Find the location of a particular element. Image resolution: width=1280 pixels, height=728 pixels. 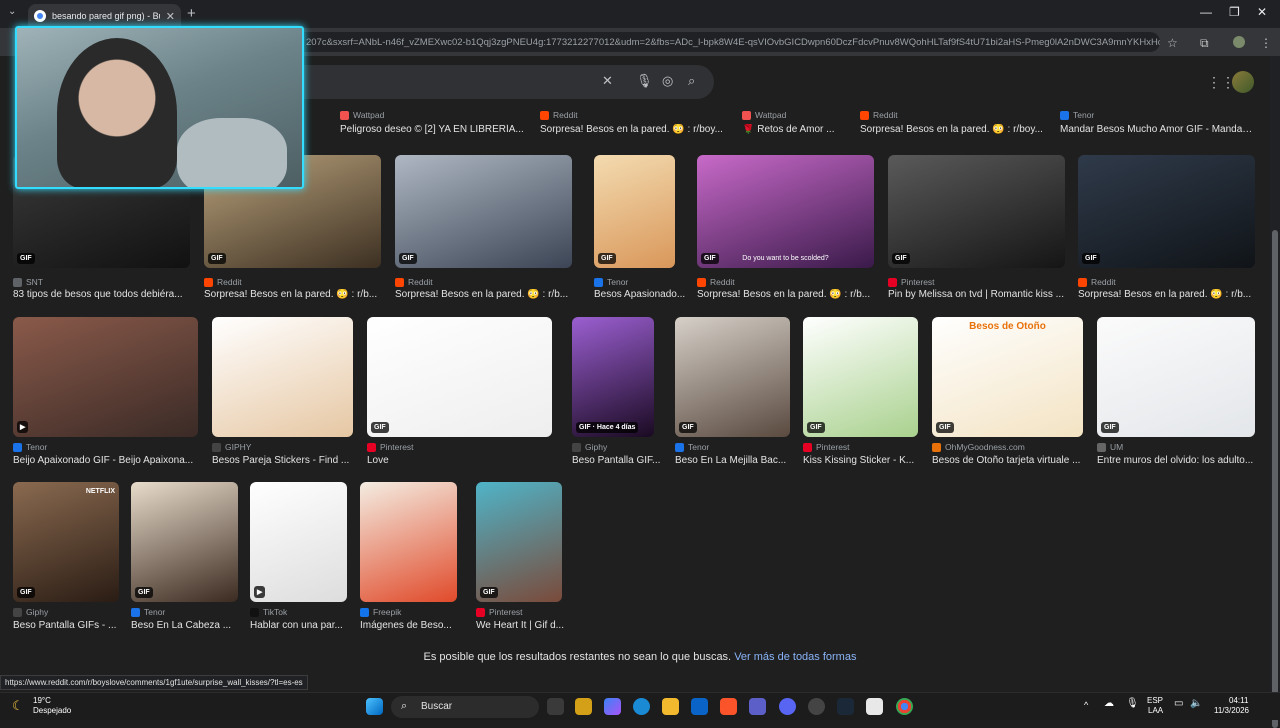

steam-icon is located at coordinates (845, 706).